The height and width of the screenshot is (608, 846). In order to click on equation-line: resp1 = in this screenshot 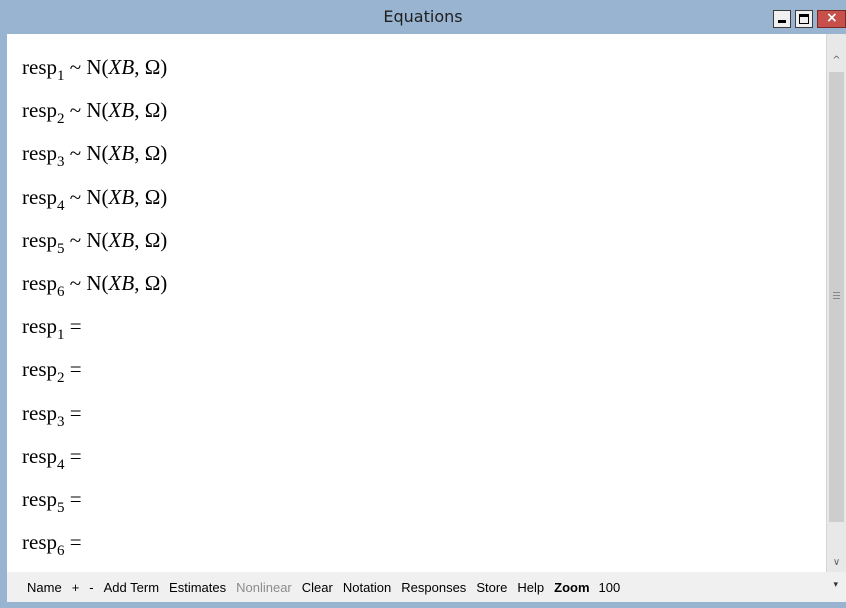, I will do `click(52, 334)`.